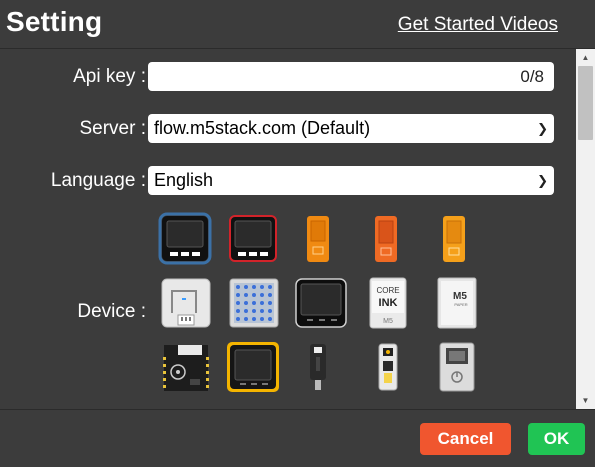 This screenshot has width=595, height=467. I want to click on cancel-button: Cancel, so click(465, 439).